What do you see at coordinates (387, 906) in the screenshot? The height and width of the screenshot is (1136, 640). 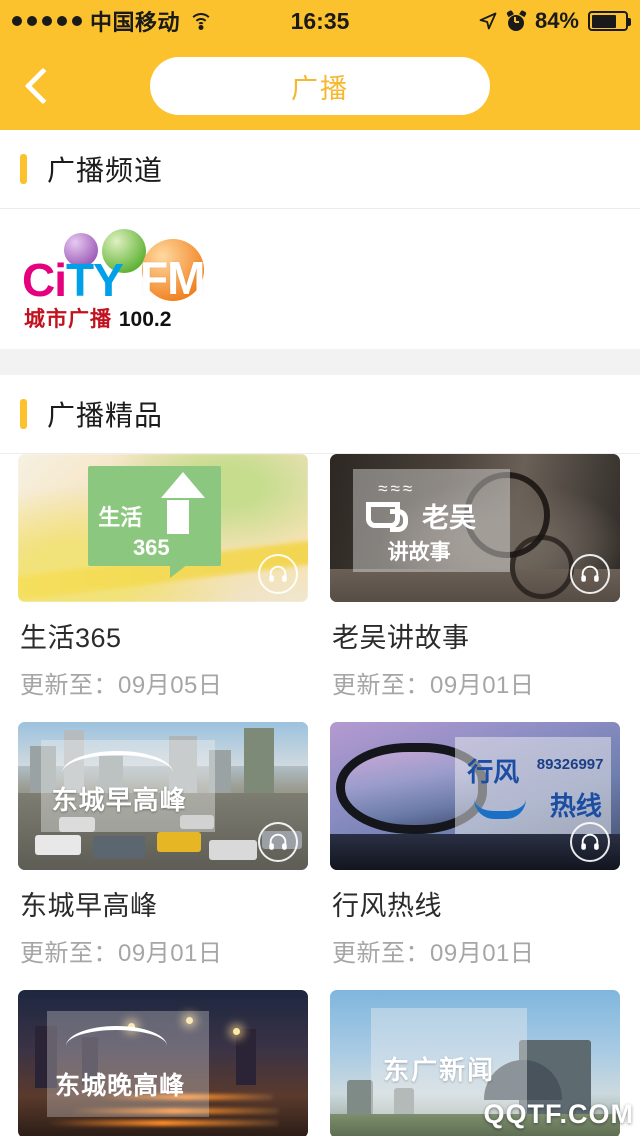 I see `program-title: 行风热线` at bounding box center [387, 906].